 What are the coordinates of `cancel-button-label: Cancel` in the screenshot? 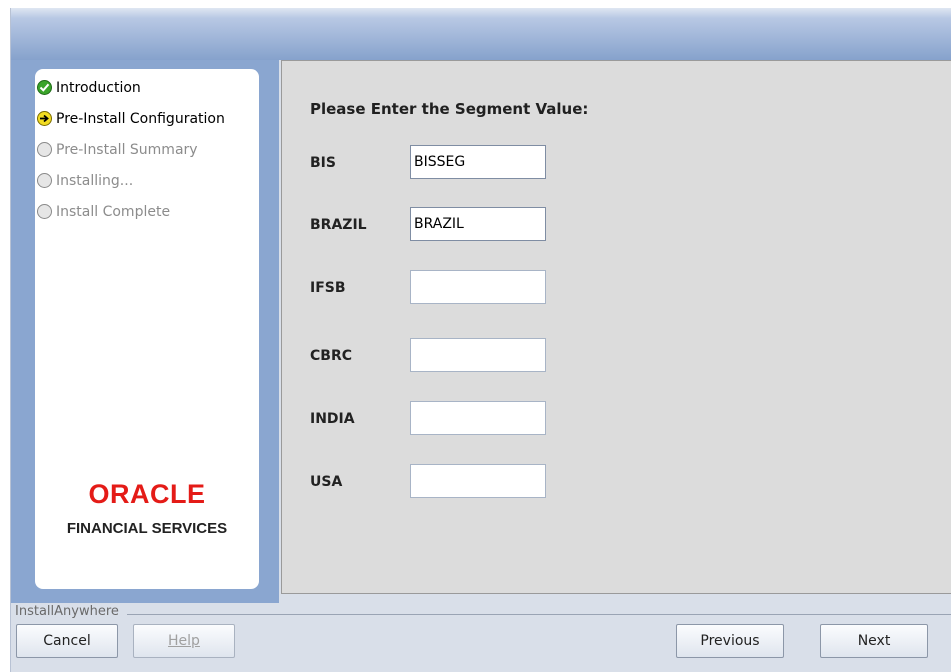 It's located at (67, 641).